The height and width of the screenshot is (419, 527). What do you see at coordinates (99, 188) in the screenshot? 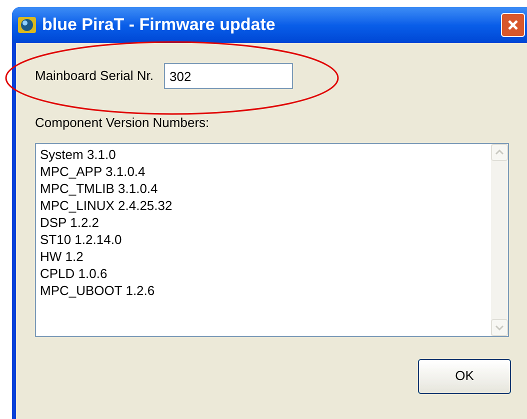
I see `version-line: MPC_TMLIB 3.1.0.4` at bounding box center [99, 188].